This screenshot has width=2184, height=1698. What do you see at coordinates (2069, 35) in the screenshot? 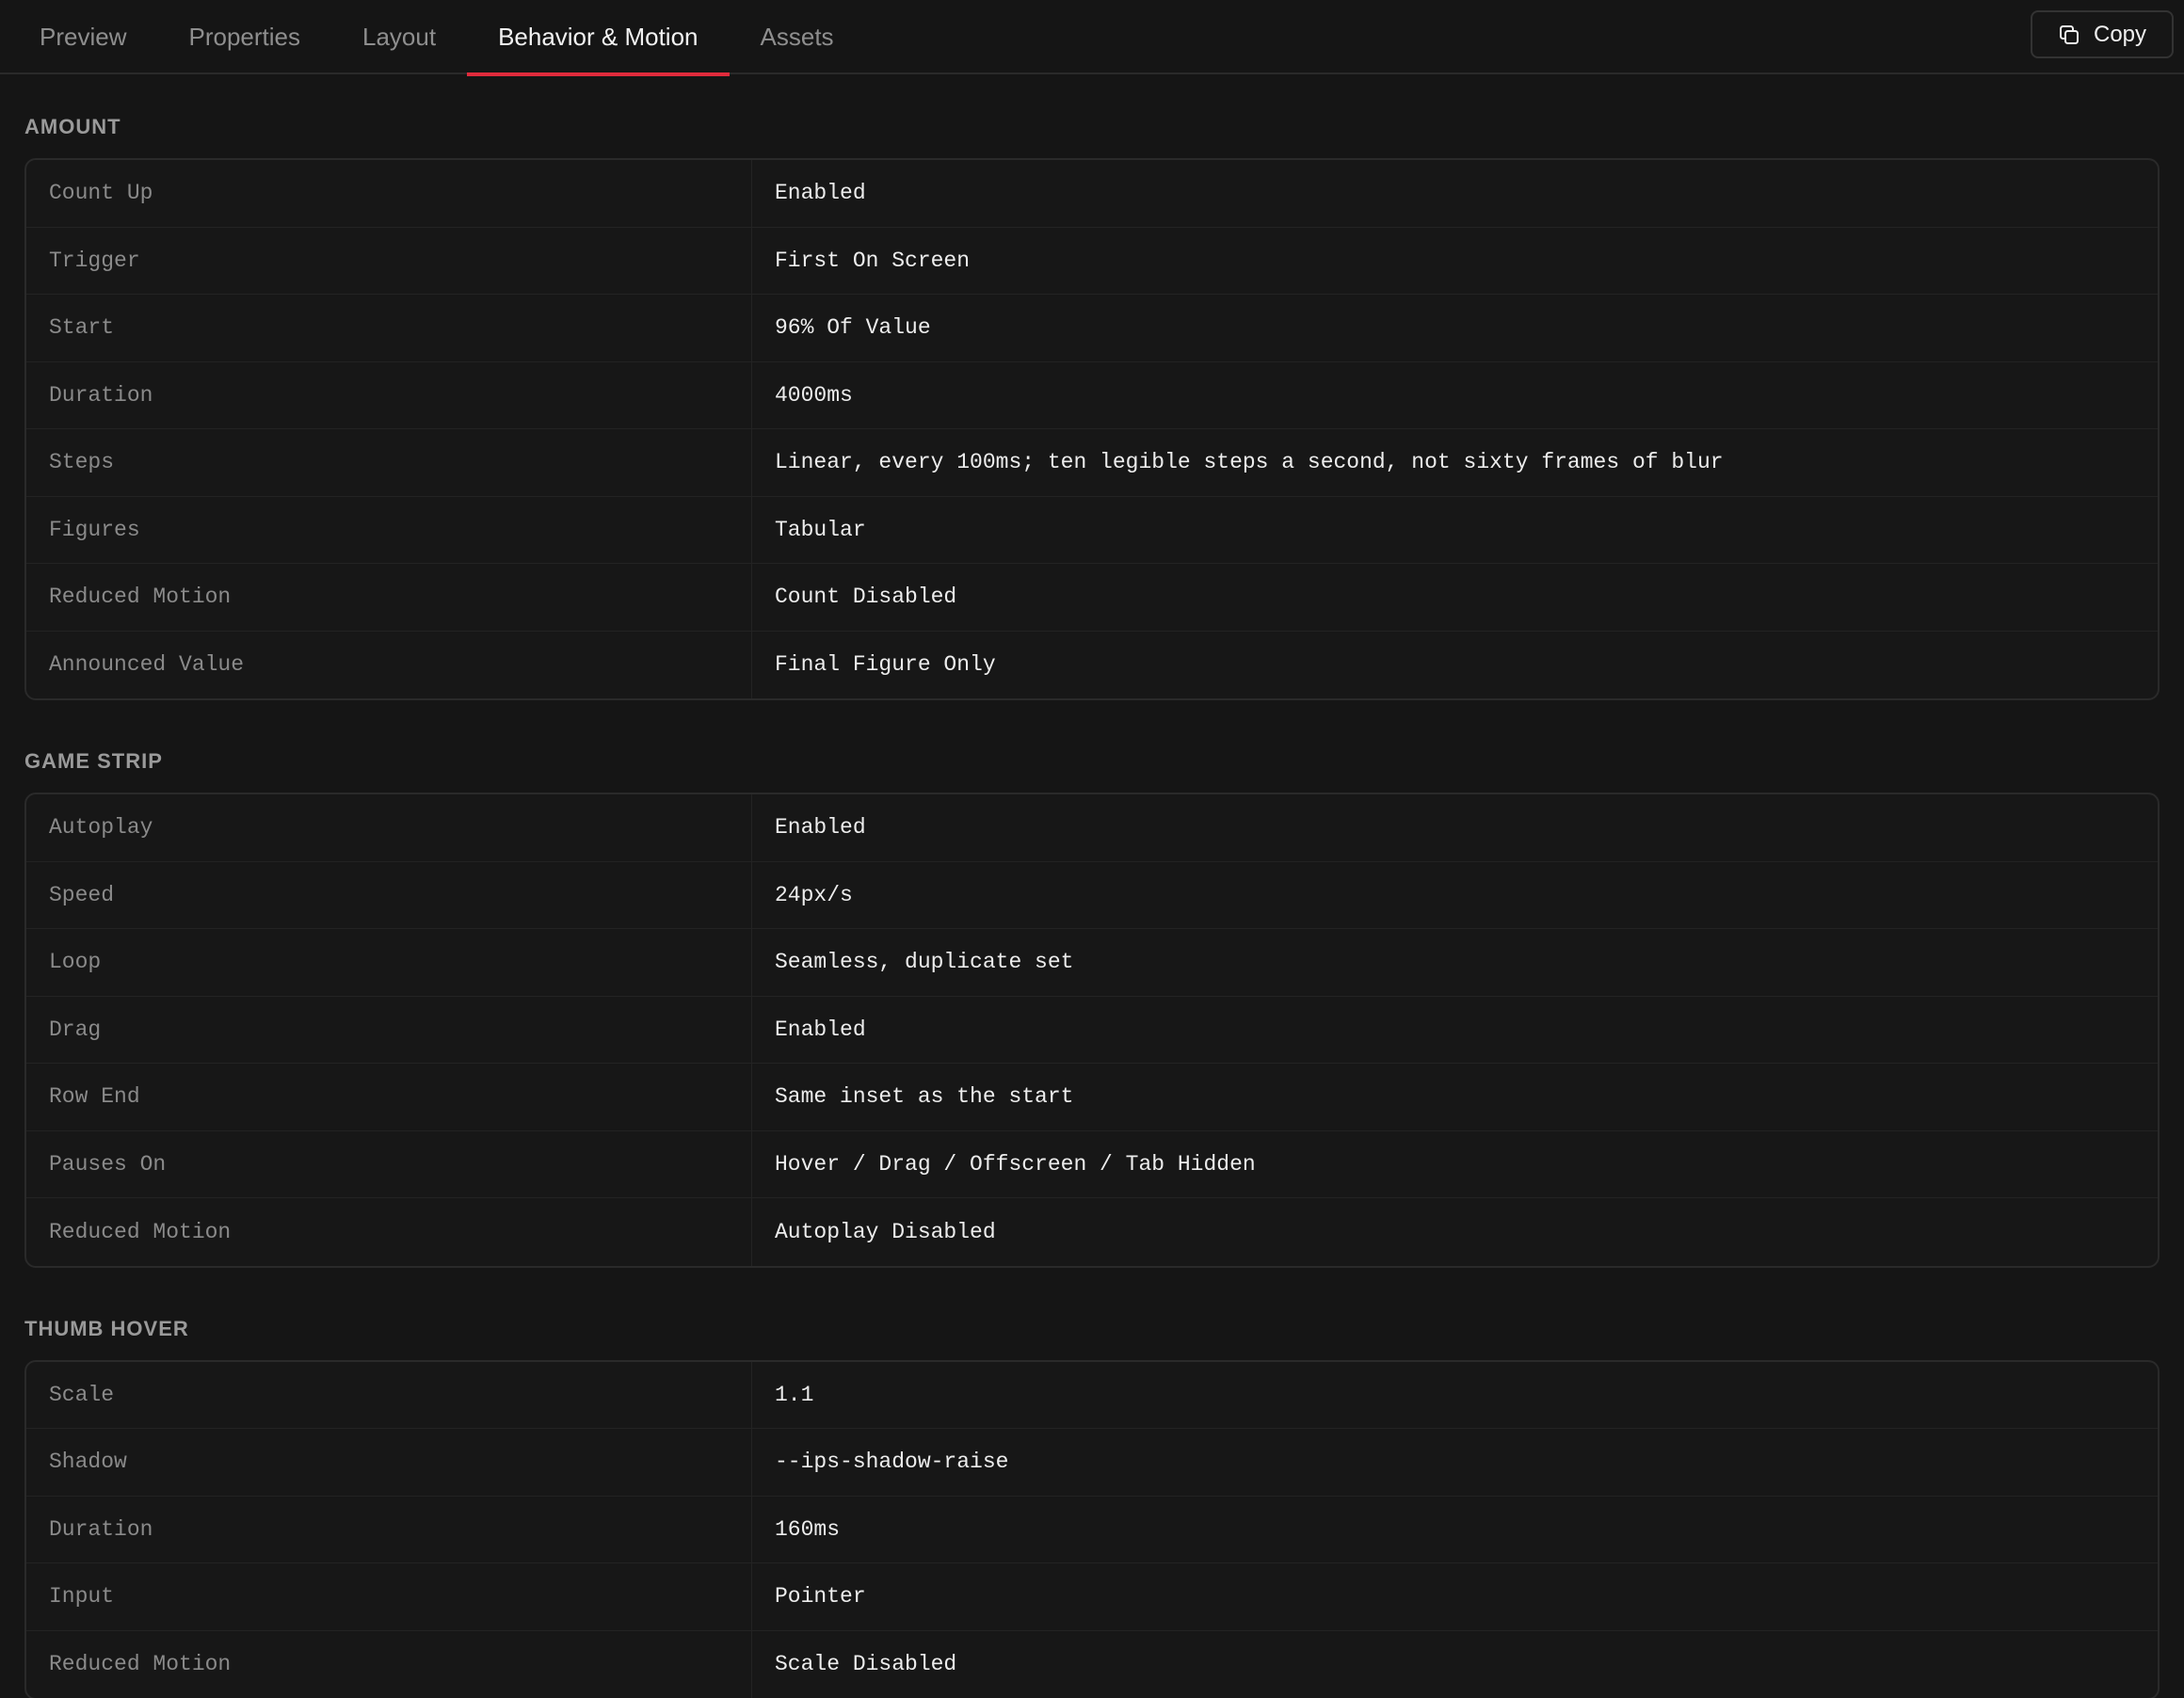
I see `copy-icon` at bounding box center [2069, 35].